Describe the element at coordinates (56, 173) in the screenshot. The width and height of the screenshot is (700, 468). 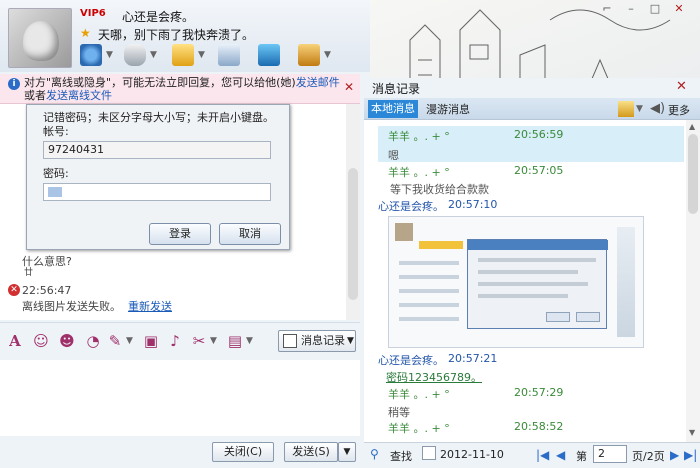
I see `password-label: 密码:` at that location.